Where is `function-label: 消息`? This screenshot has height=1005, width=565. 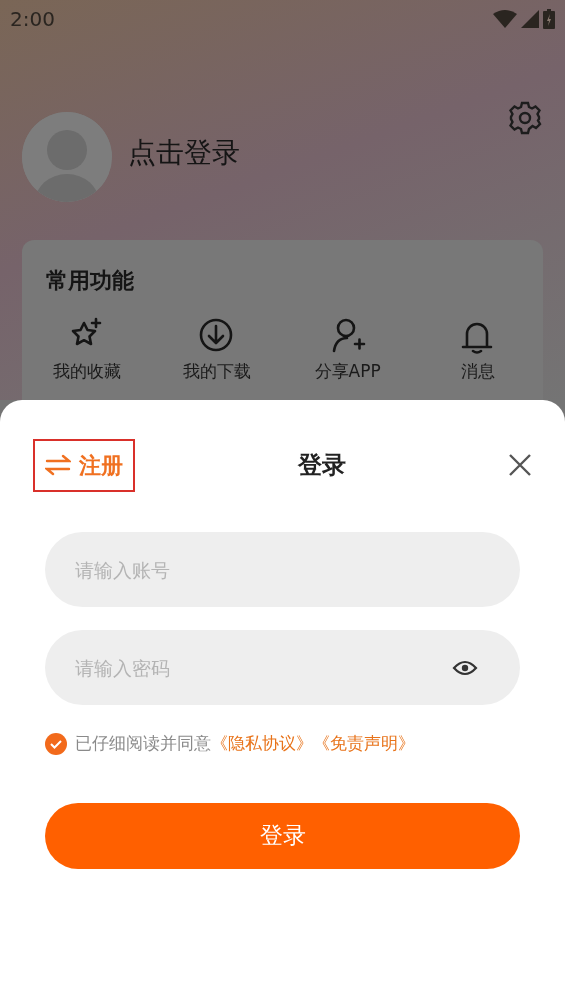
function-label: 消息 is located at coordinates (477, 372).